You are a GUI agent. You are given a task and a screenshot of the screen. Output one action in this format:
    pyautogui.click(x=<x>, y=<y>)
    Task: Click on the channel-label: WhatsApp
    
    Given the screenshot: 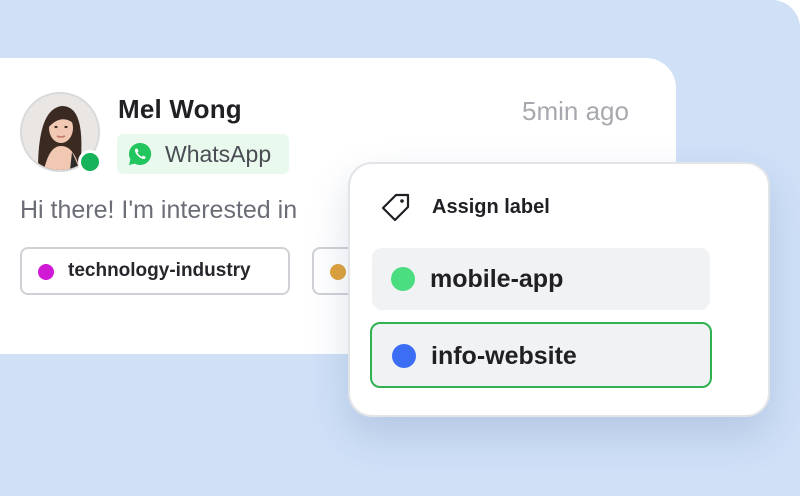 What is the action you would take?
    pyautogui.click(x=218, y=154)
    